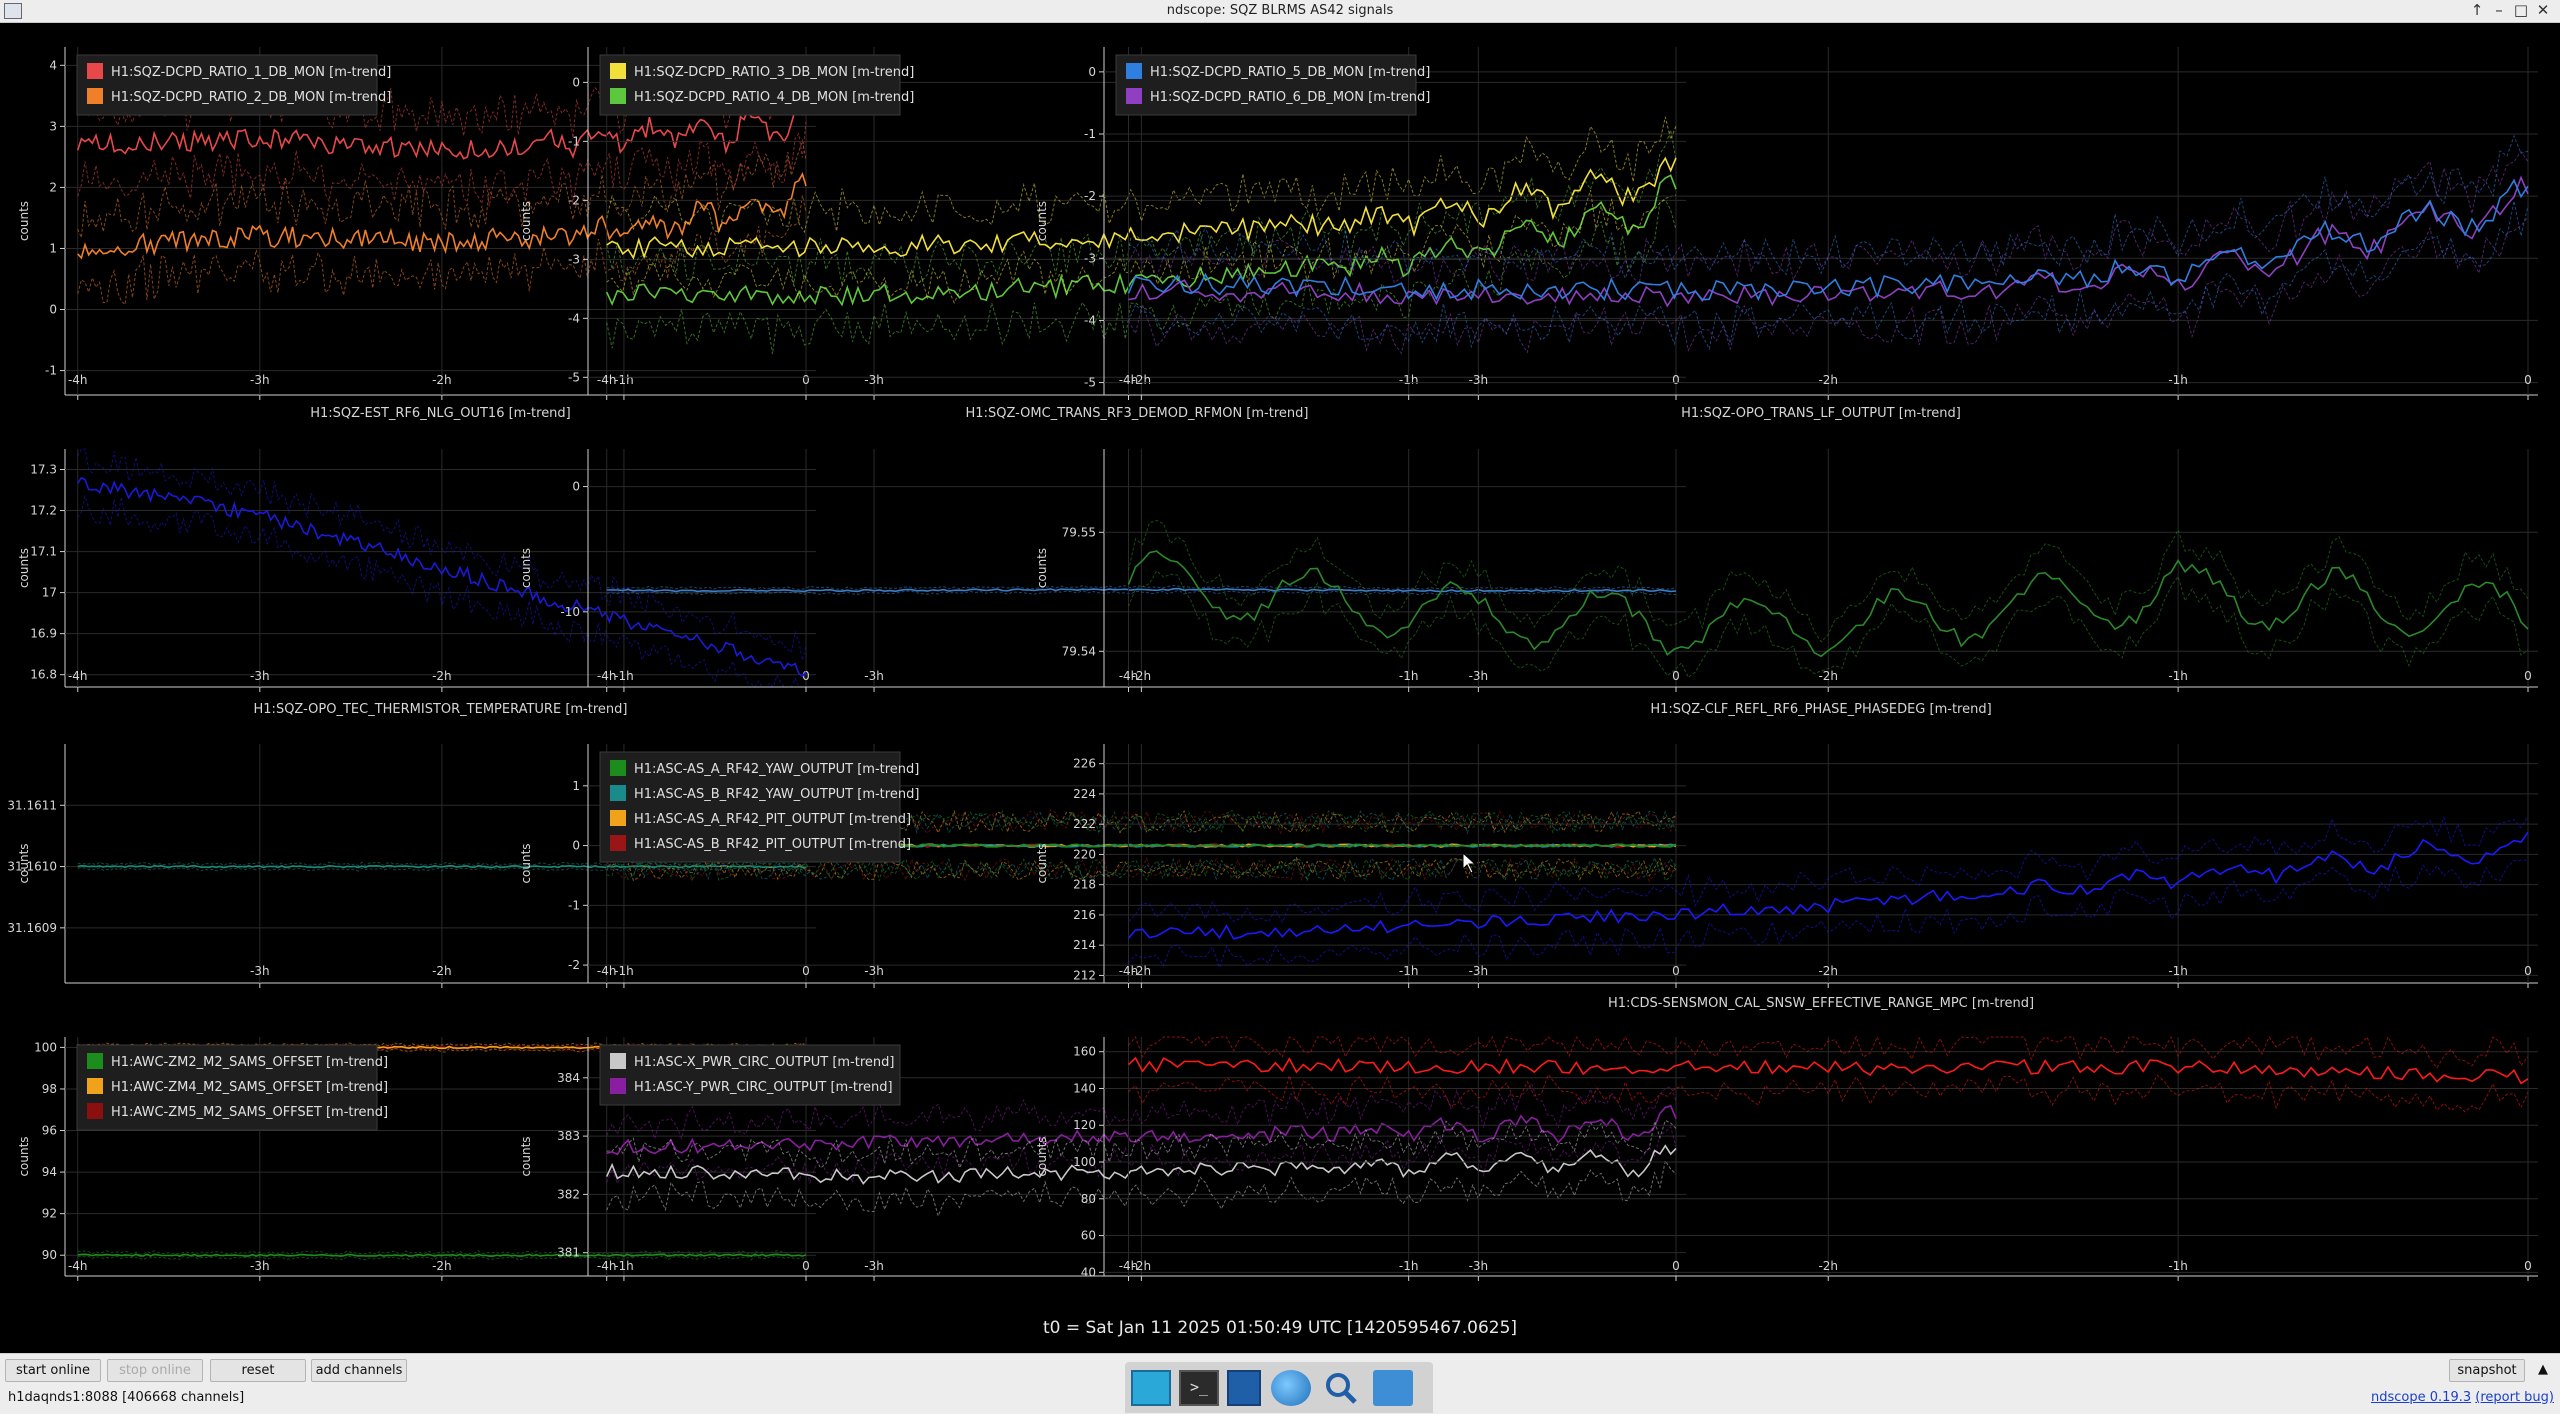 The height and width of the screenshot is (1414, 2560). I want to click on y-tick-label: 382, so click(568, 1194).